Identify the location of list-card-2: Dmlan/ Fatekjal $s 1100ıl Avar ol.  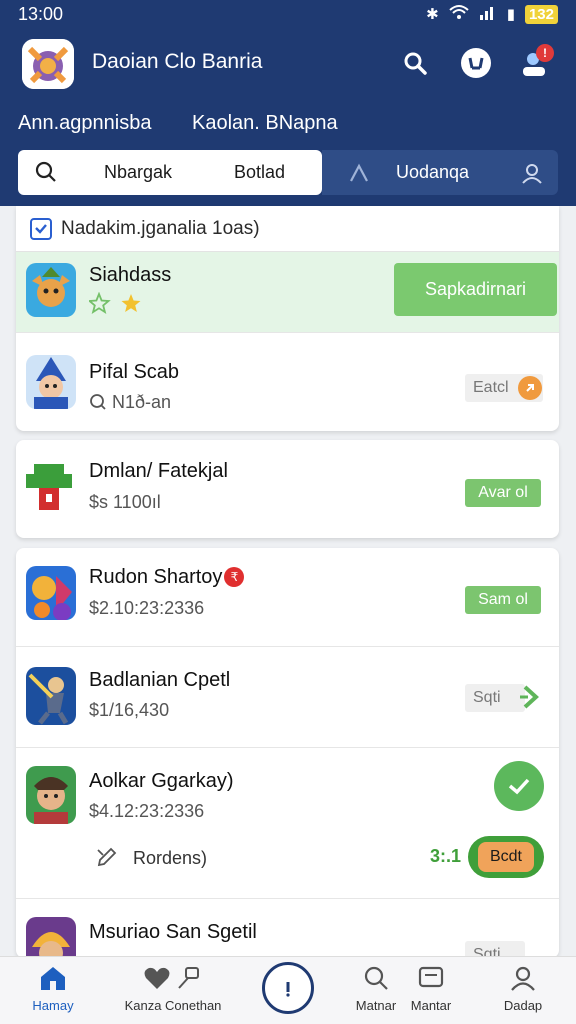
(287, 489).